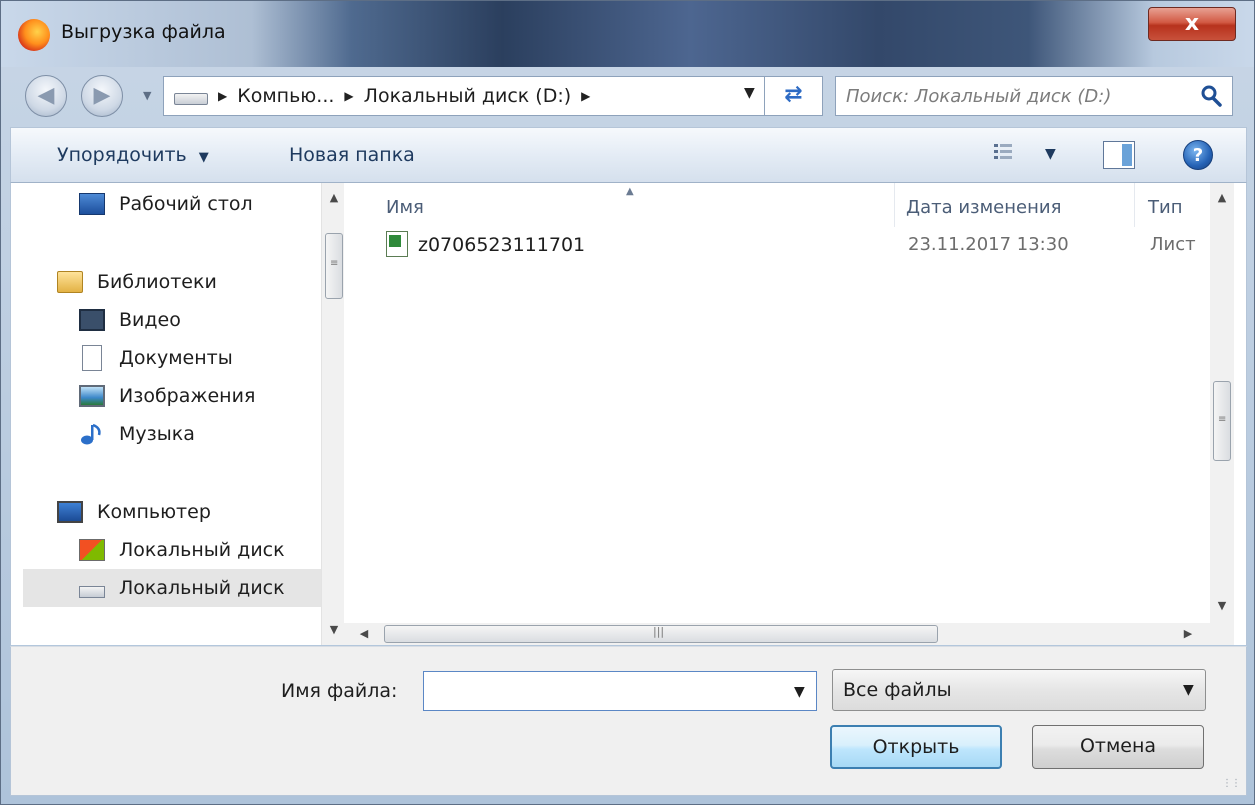 The height and width of the screenshot is (805, 1255). I want to click on excel-file-icon, so click(397, 244).